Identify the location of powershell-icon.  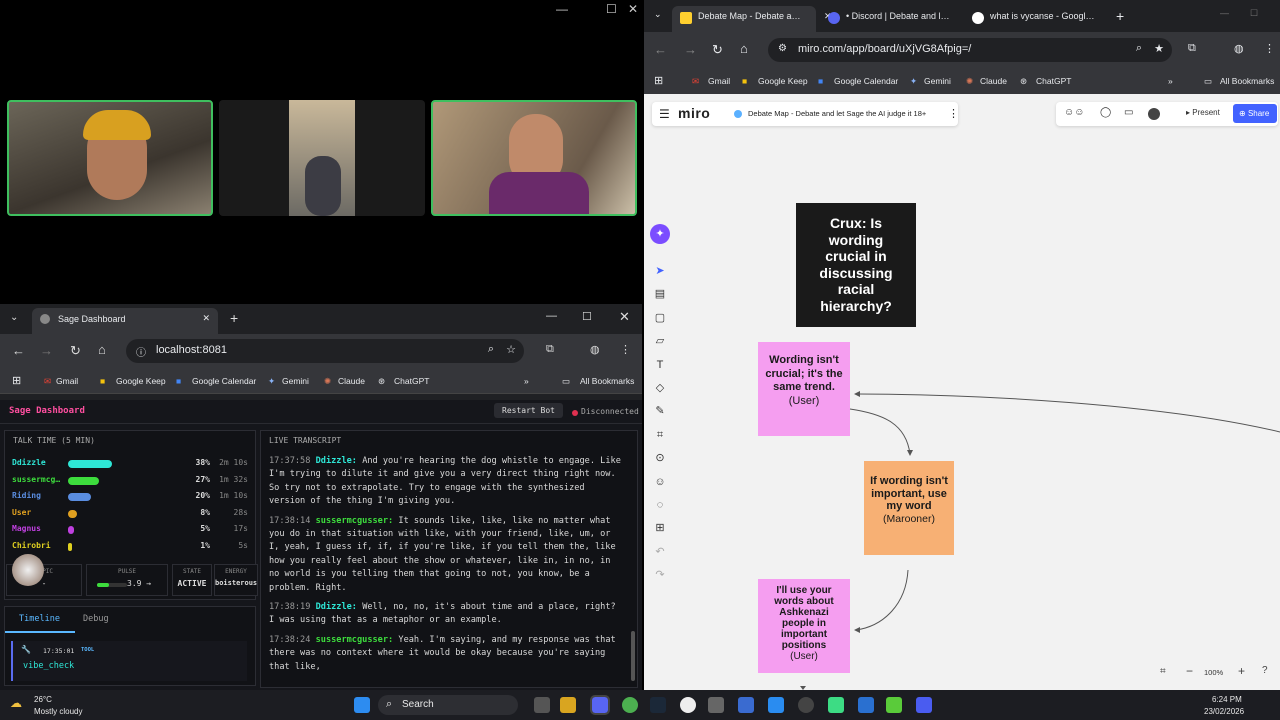
(746, 705).